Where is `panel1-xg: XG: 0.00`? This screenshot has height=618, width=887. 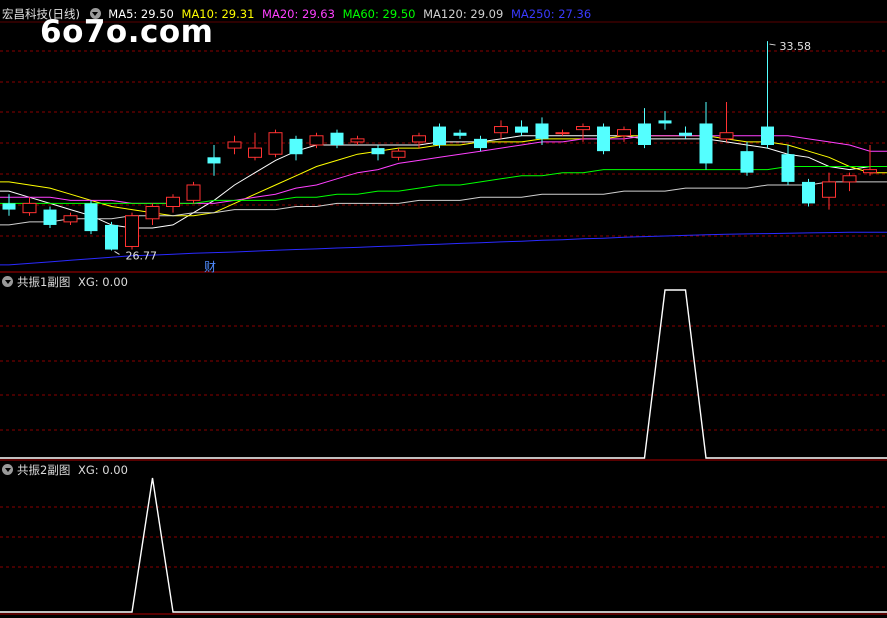 panel1-xg: XG: 0.00 is located at coordinates (102, 282).